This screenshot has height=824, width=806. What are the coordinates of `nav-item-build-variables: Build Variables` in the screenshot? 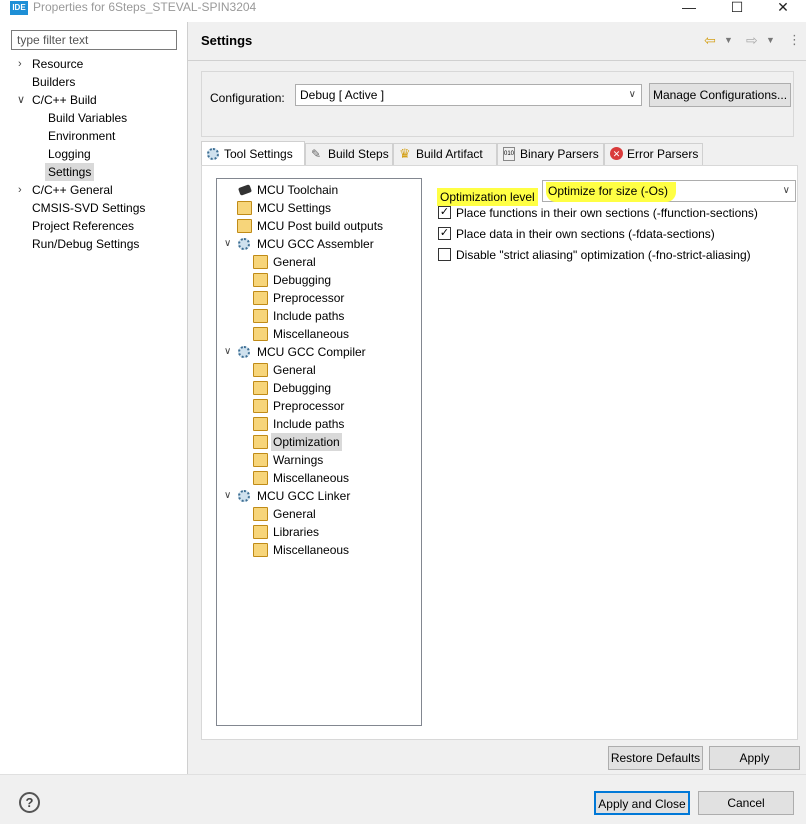 It's located at (87, 118).